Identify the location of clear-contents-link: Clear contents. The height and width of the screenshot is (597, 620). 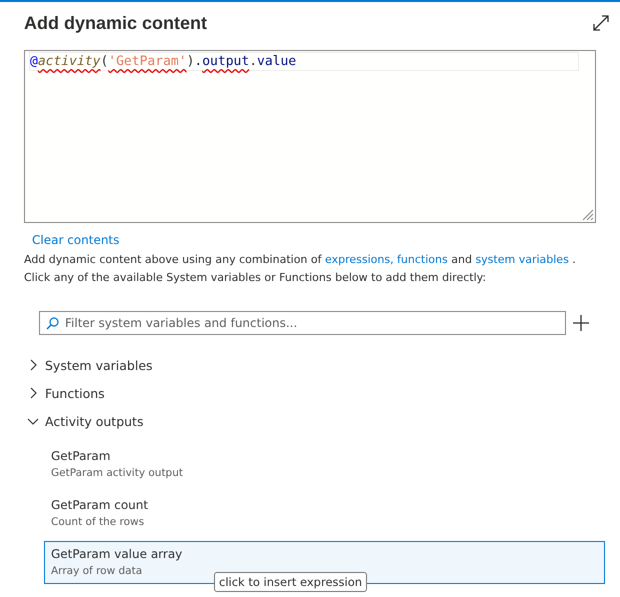
(76, 240).